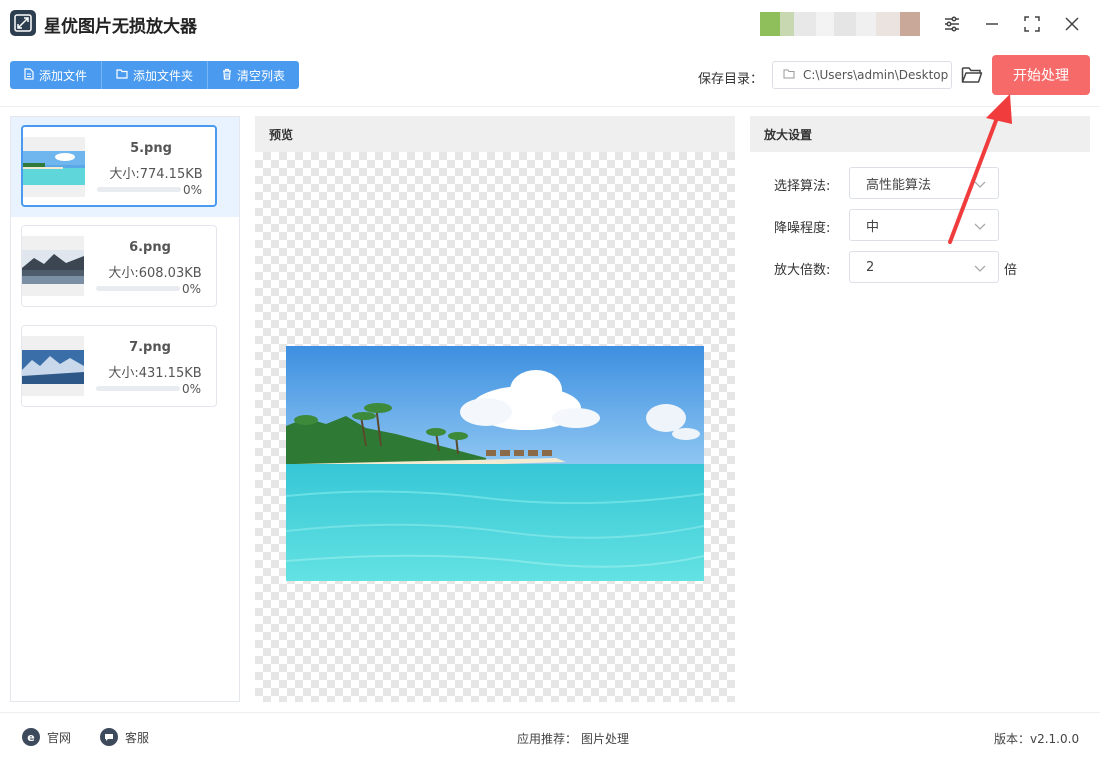 The width and height of the screenshot is (1100, 760). Describe the element at coordinates (163, 75) in the screenshot. I see `add-folder-label: 添加文件夹` at that location.